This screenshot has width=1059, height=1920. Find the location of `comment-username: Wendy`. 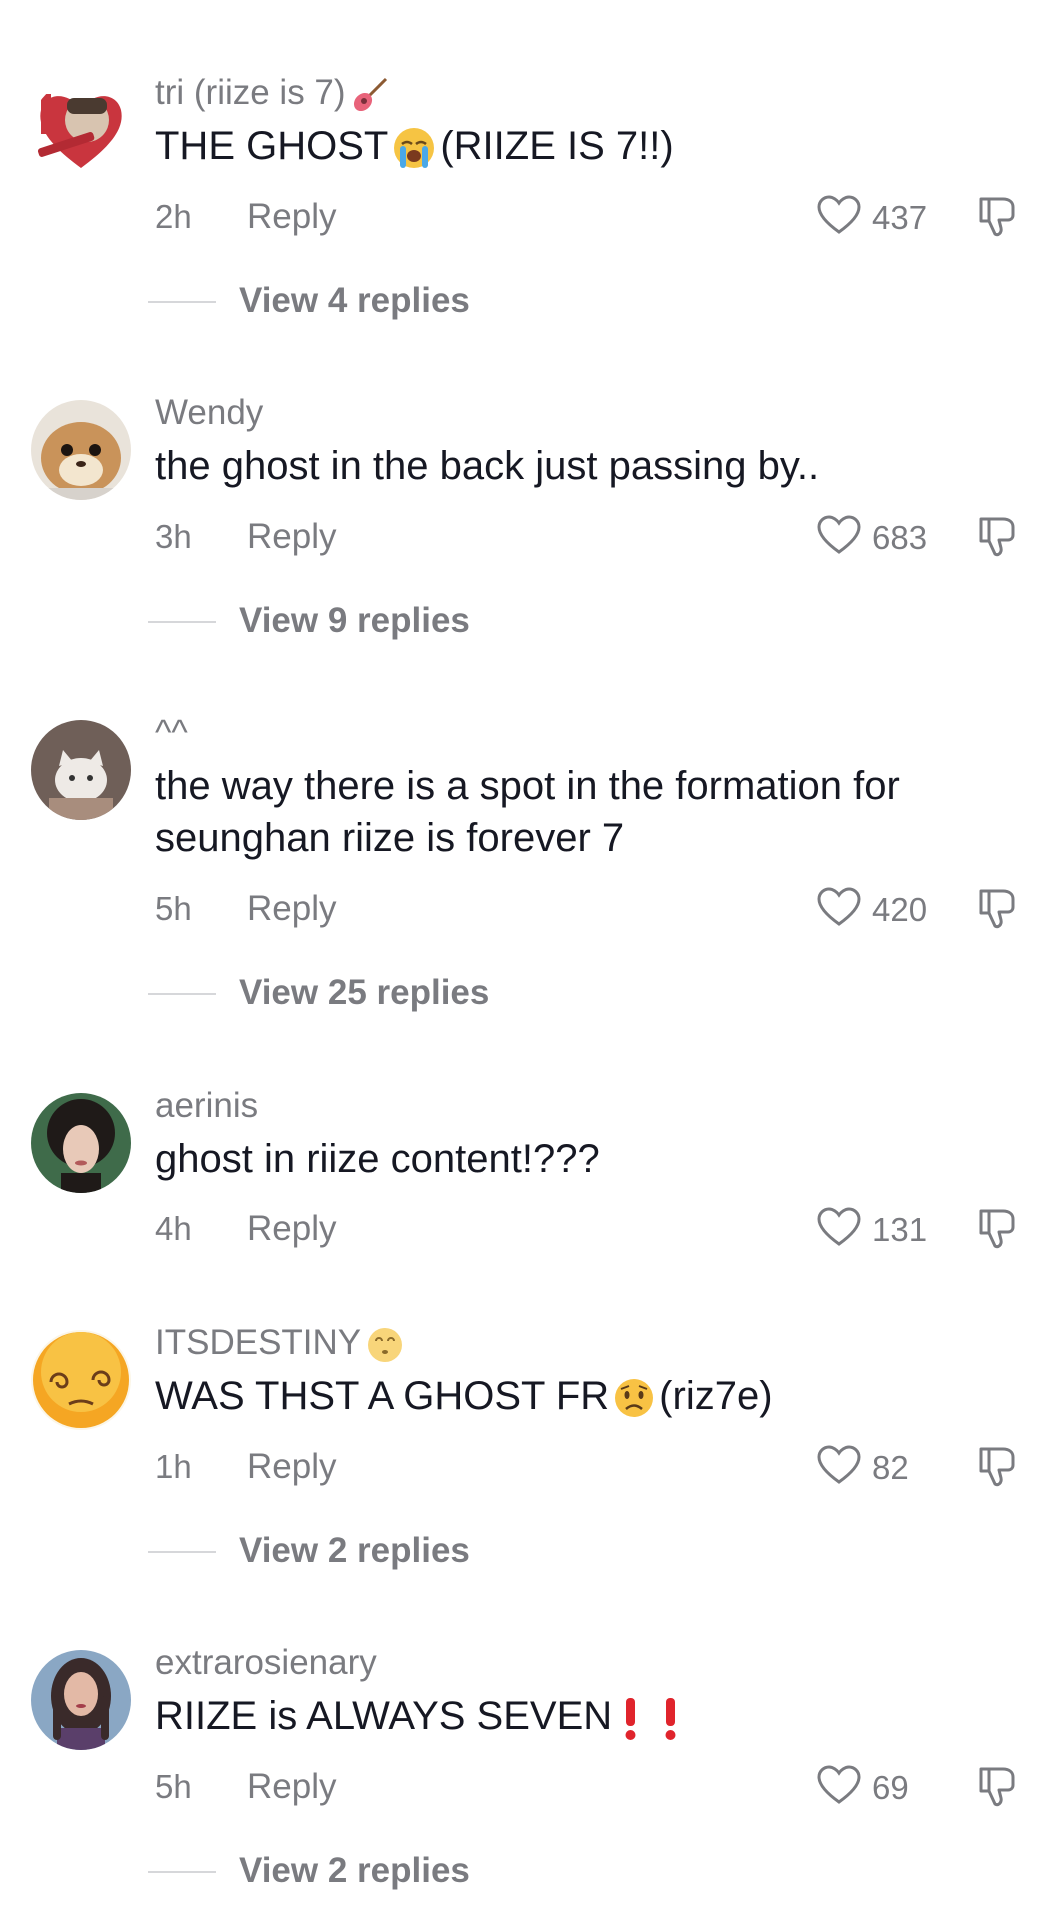

comment-username: Wendy is located at coordinates (209, 413).